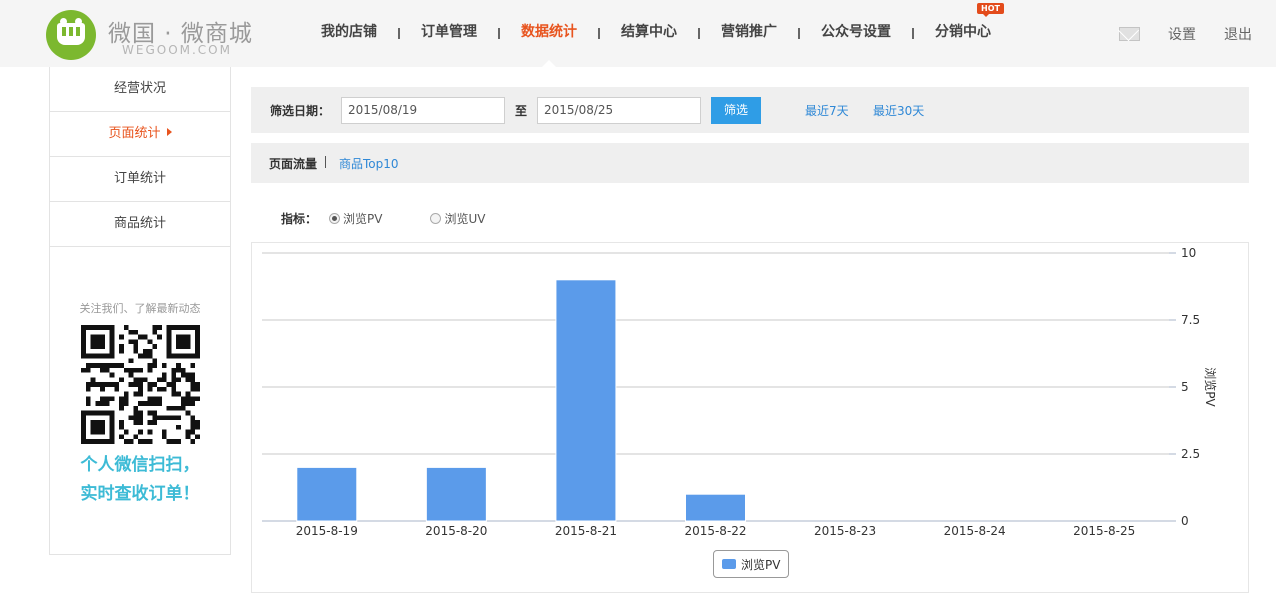 The width and height of the screenshot is (1276, 602). Describe the element at coordinates (750, 163) in the screenshot. I see `stats-tabs: 页面流量 商品Top10` at that location.